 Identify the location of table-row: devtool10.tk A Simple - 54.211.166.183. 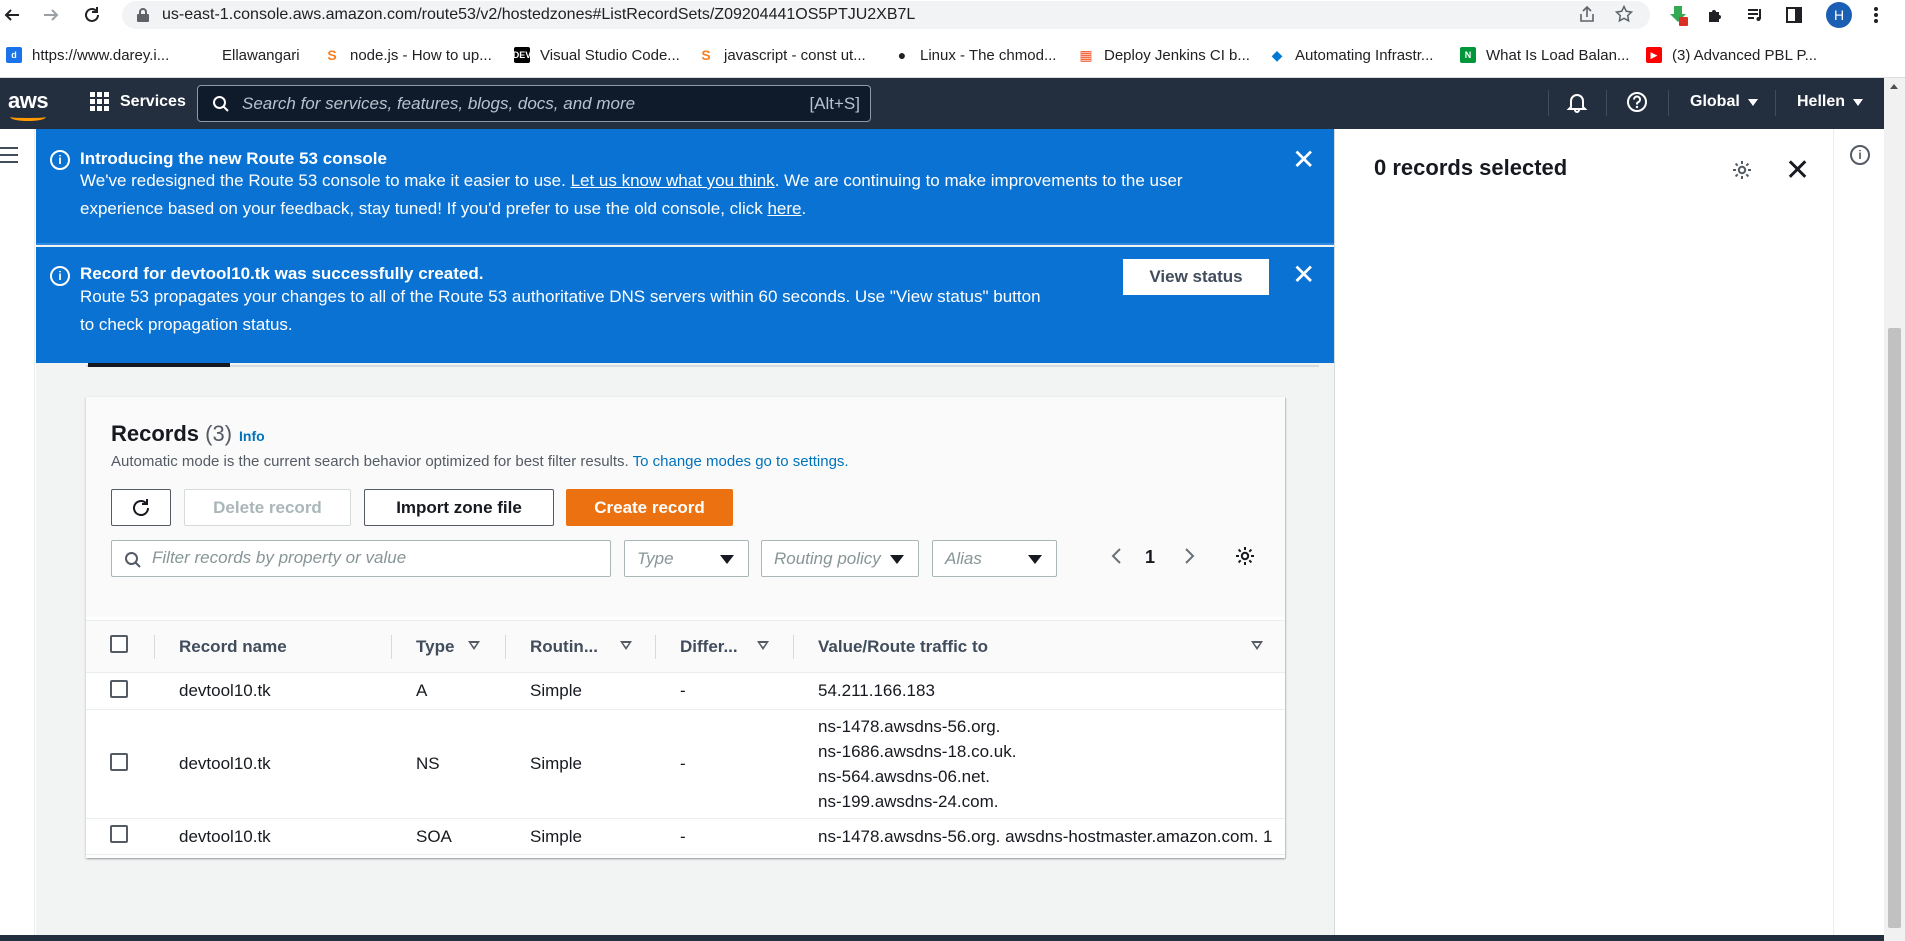
(685, 691).